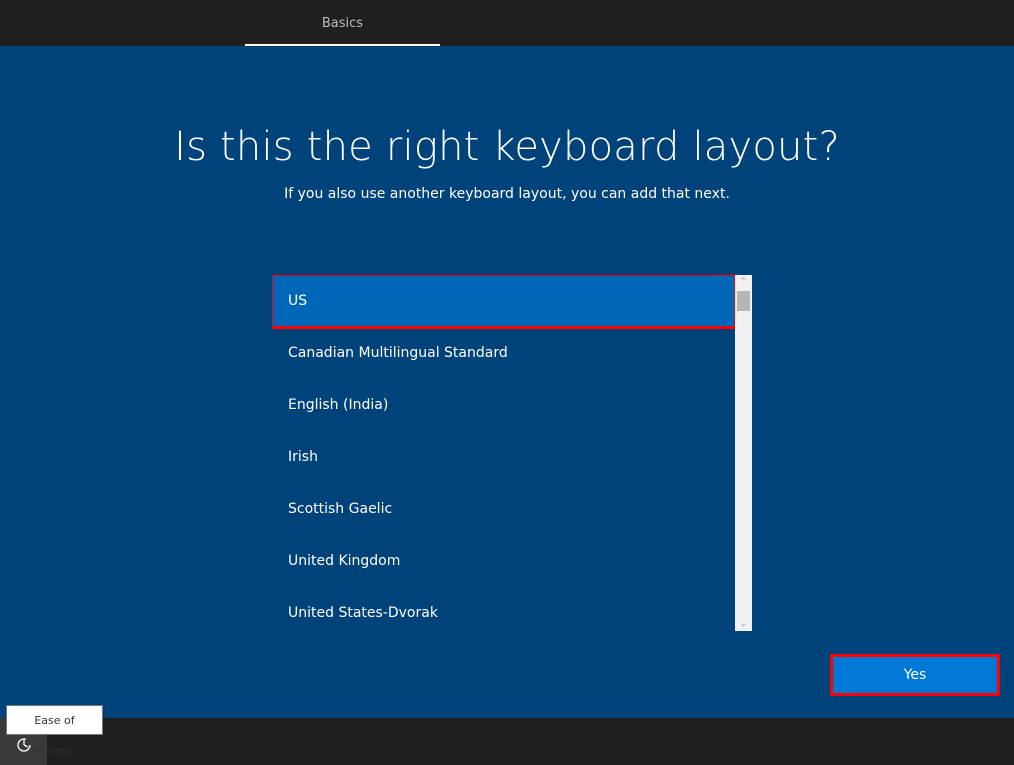 The image size is (1014, 765). Describe the element at coordinates (503, 509) in the screenshot. I see `list-item-scottish-gaelic: Scottish Gaelic` at that location.